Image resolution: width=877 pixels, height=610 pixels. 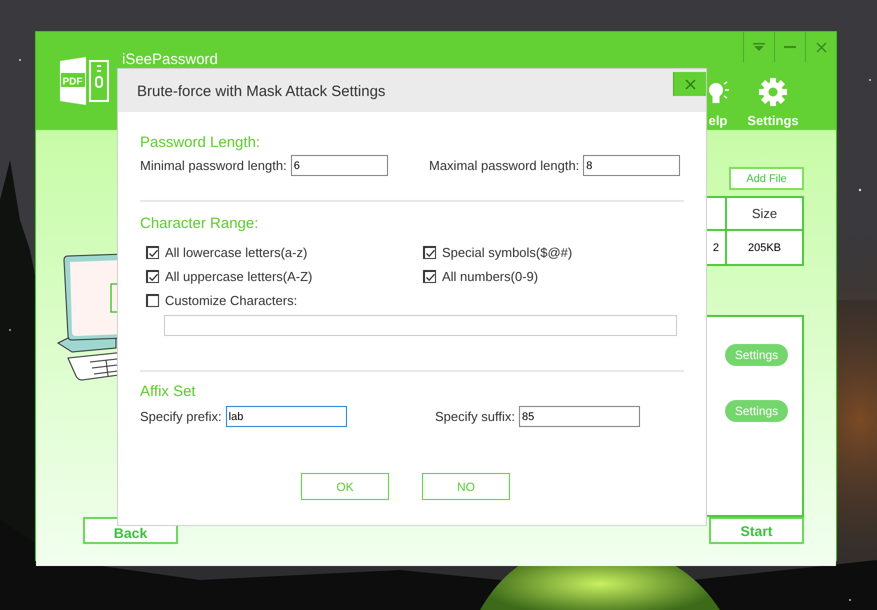 What do you see at coordinates (420, 325) in the screenshot?
I see `input-field` at bounding box center [420, 325].